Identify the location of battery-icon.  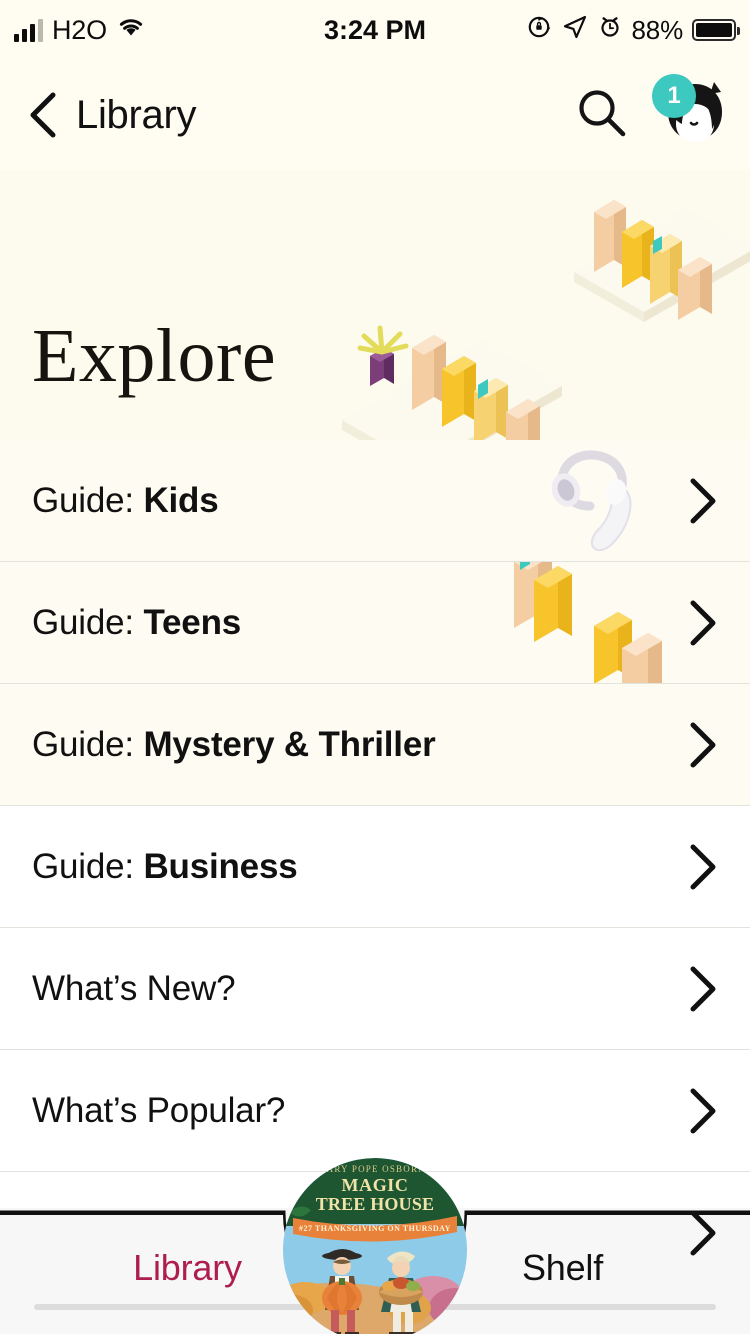
(716, 30).